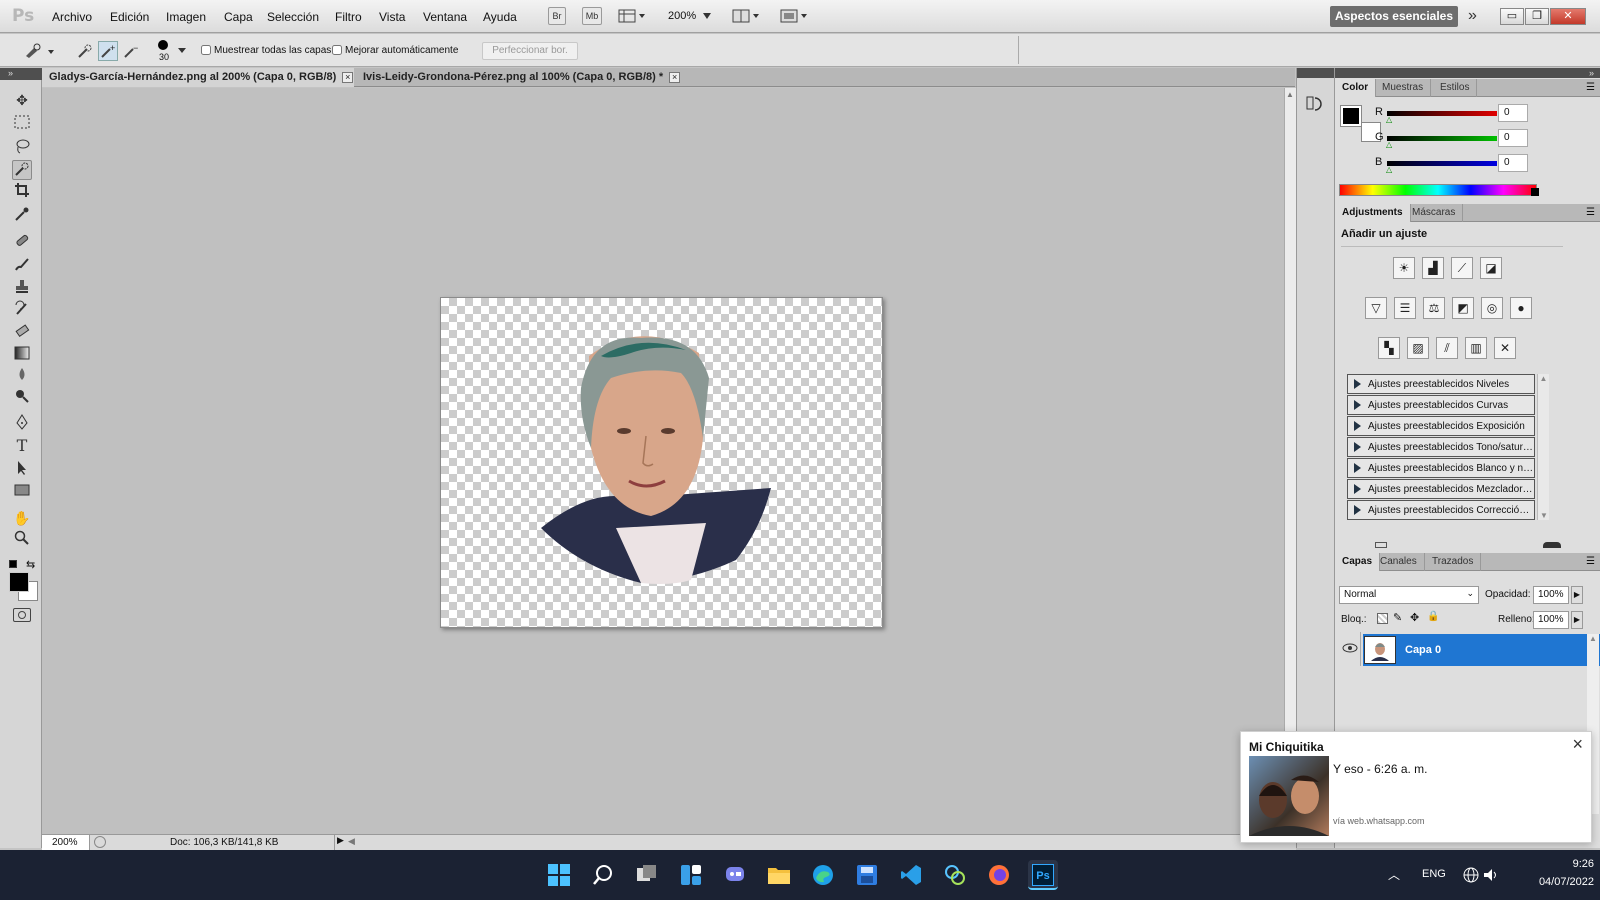 The image size is (1600, 900). I want to click on volume-icon, so click(1491, 875).